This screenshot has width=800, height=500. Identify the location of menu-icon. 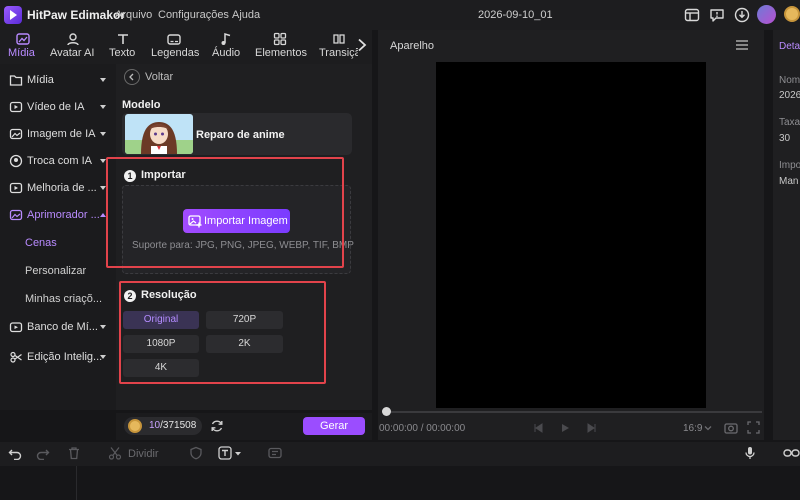
(742, 45).